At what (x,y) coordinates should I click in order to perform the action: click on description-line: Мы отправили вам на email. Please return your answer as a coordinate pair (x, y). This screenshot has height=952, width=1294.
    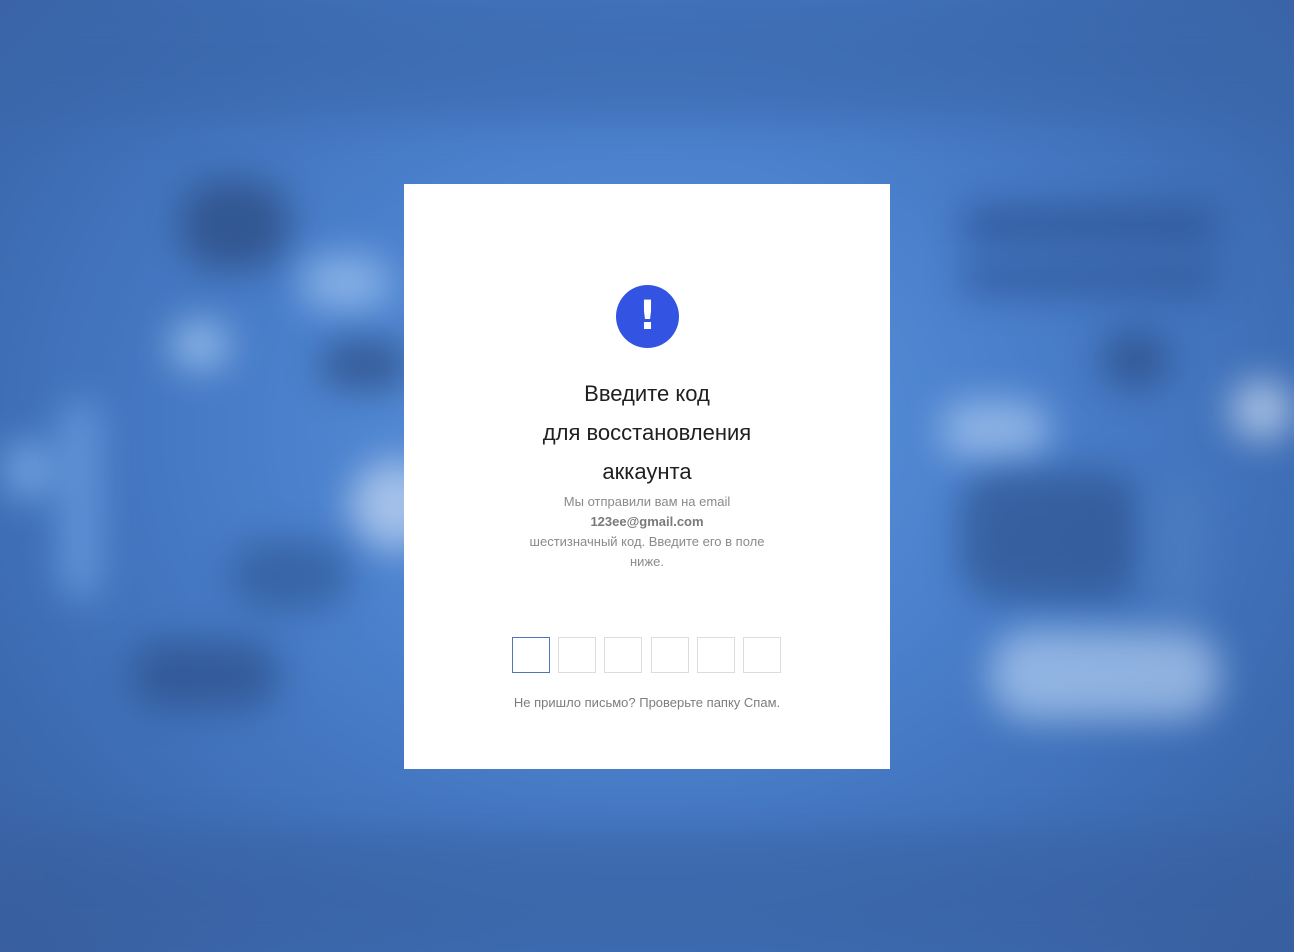
    Looking at the image, I should click on (647, 501).